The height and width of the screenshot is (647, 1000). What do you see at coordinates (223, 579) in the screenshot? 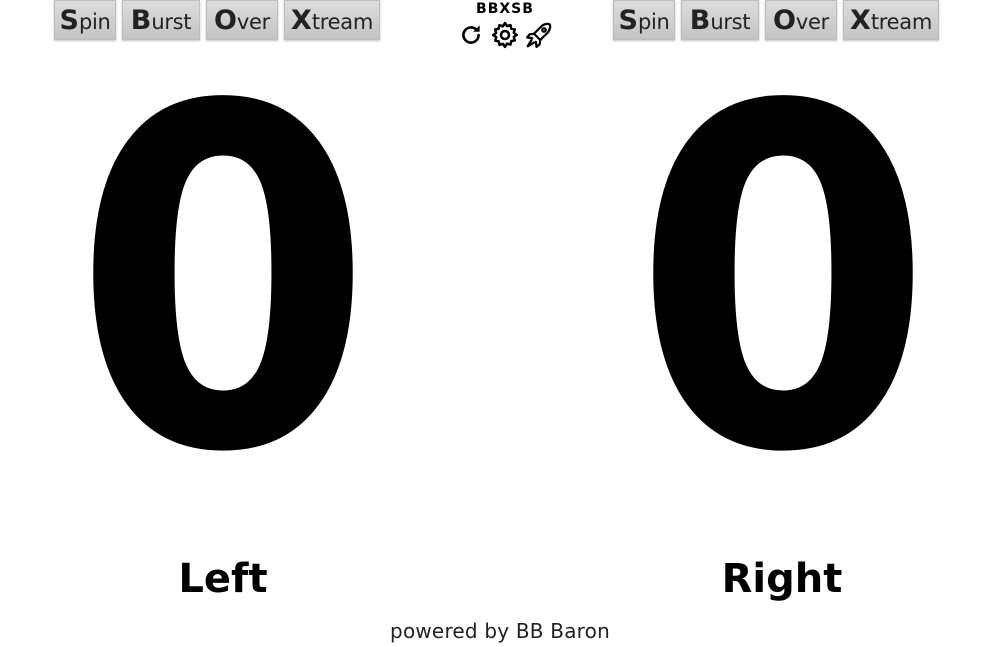
I see `left-side-label: Left` at bounding box center [223, 579].